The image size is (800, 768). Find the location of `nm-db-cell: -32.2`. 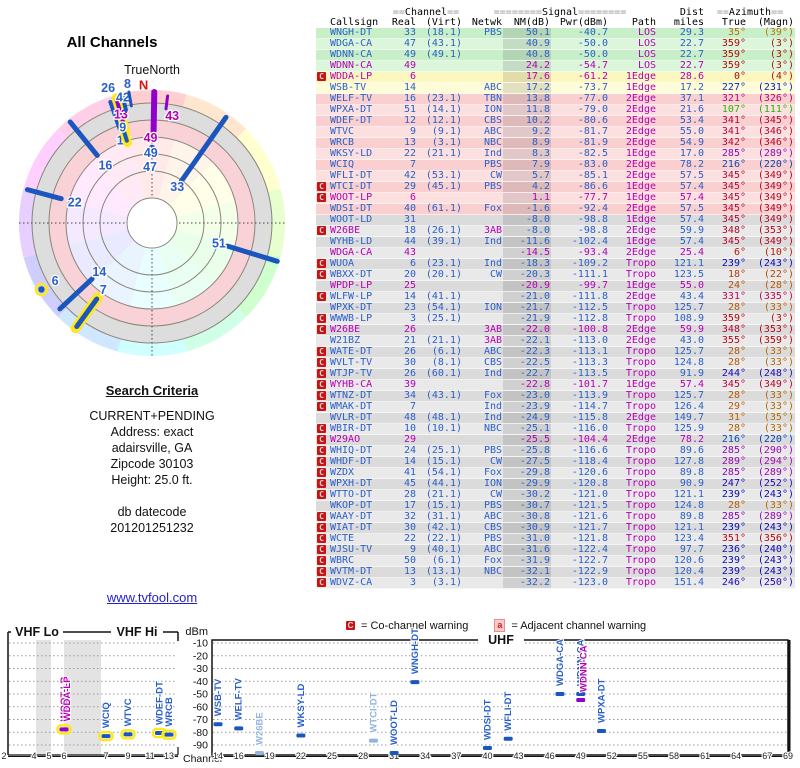

nm-db-cell: -32.2 is located at coordinates (527, 583).